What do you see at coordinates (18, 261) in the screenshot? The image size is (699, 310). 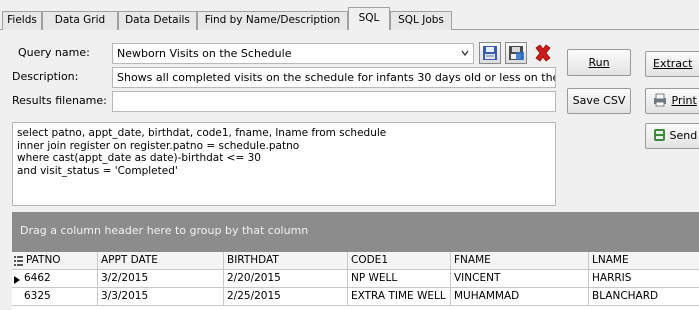 I see `column-chooser-icon` at bounding box center [18, 261].